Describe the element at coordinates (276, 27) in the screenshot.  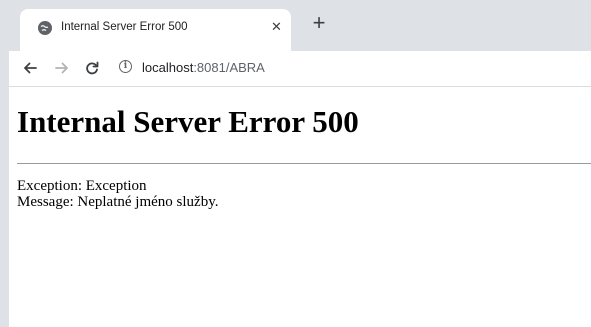
I see `tab-close-icon: ✕` at that location.